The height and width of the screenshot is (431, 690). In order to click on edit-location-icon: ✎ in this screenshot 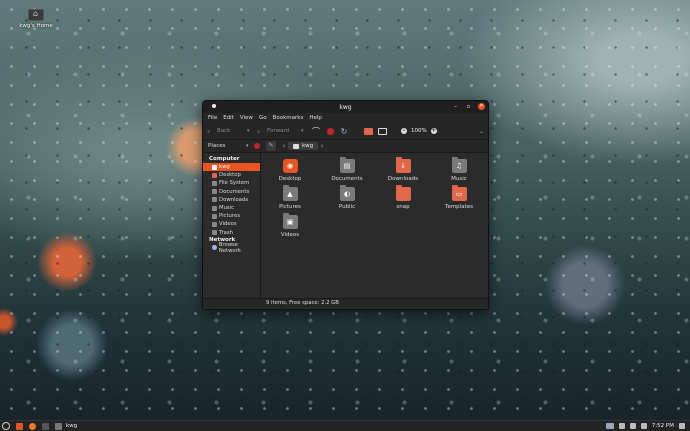, I will do `click(271, 146)`.